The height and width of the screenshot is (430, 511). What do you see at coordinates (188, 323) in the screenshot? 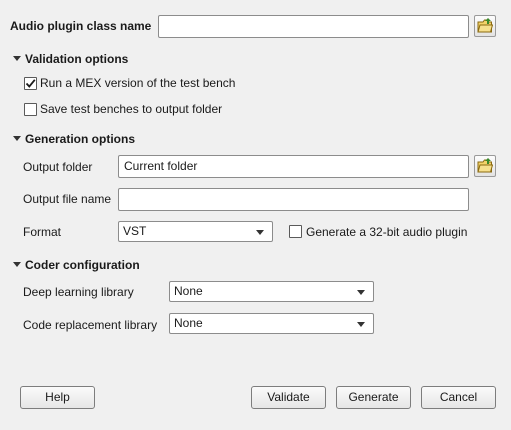
I see `code-replacement-value: None` at bounding box center [188, 323].